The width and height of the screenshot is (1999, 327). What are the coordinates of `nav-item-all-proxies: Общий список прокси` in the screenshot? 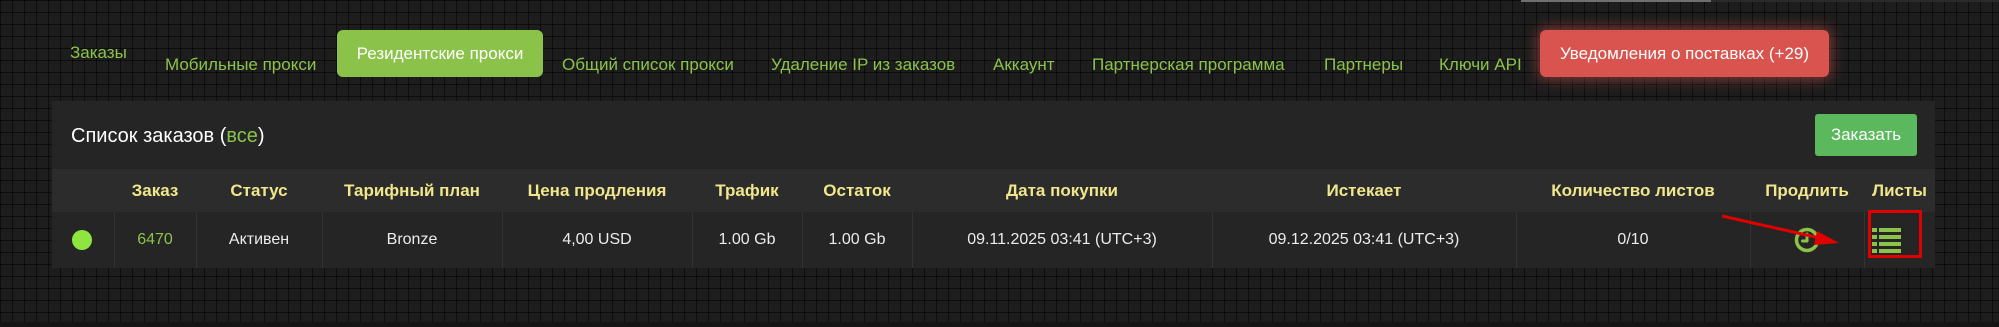 It's located at (648, 65).